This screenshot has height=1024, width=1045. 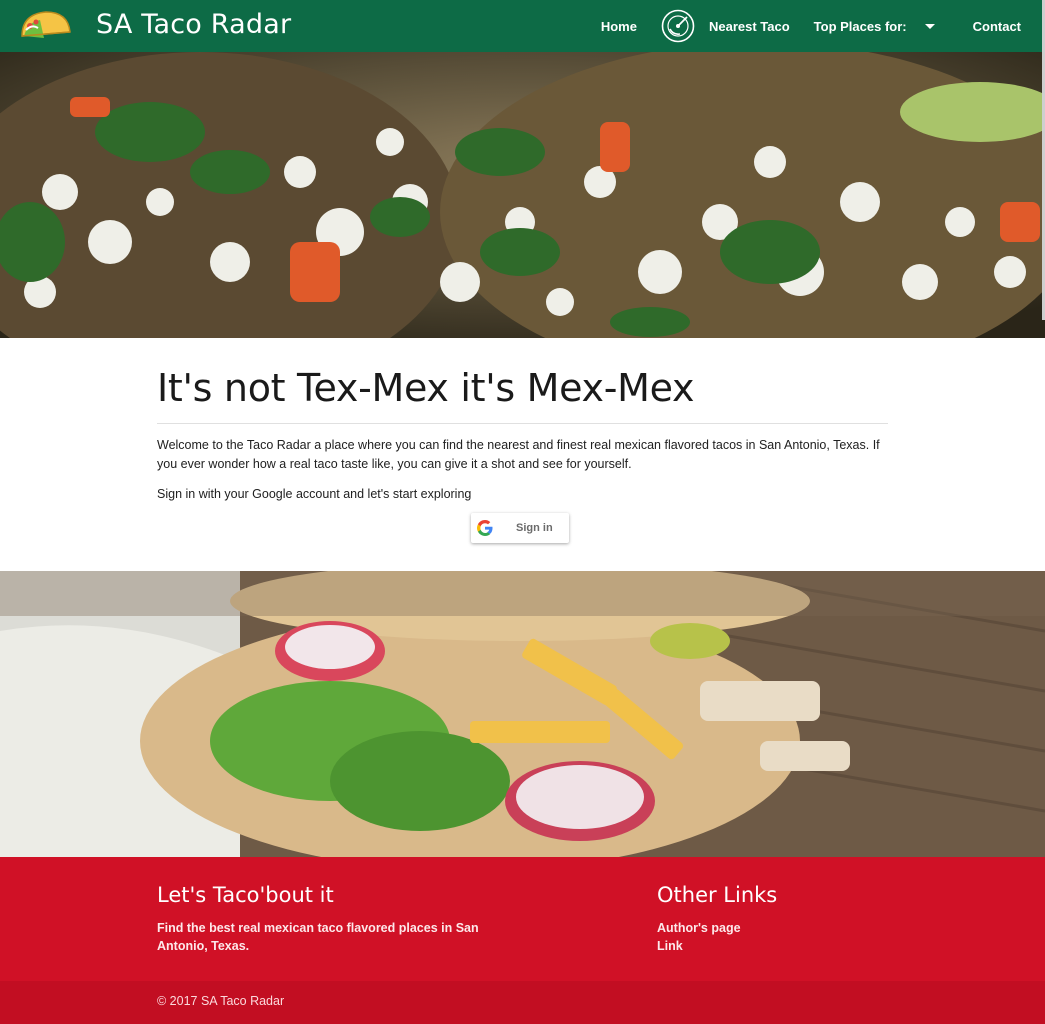 What do you see at coordinates (678, 26) in the screenshot?
I see `radar-icon` at bounding box center [678, 26].